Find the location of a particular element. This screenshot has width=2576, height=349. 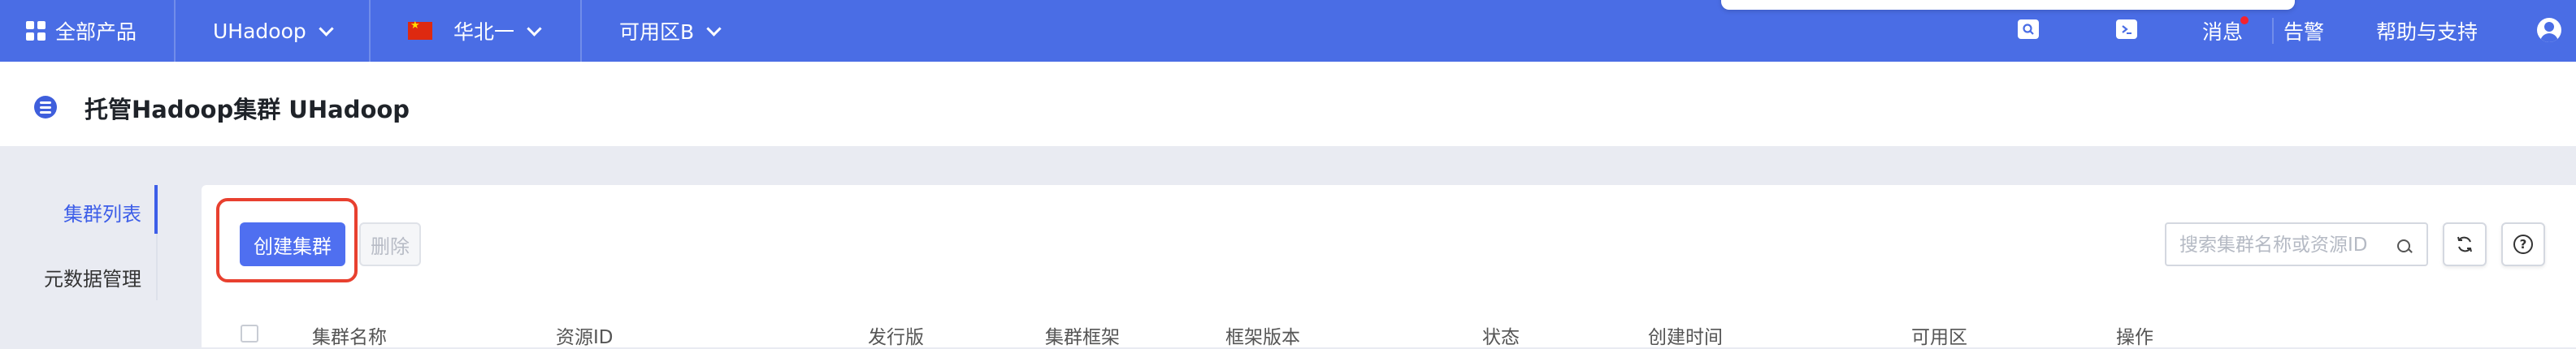

search-input is located at coordinates (2285, 245).